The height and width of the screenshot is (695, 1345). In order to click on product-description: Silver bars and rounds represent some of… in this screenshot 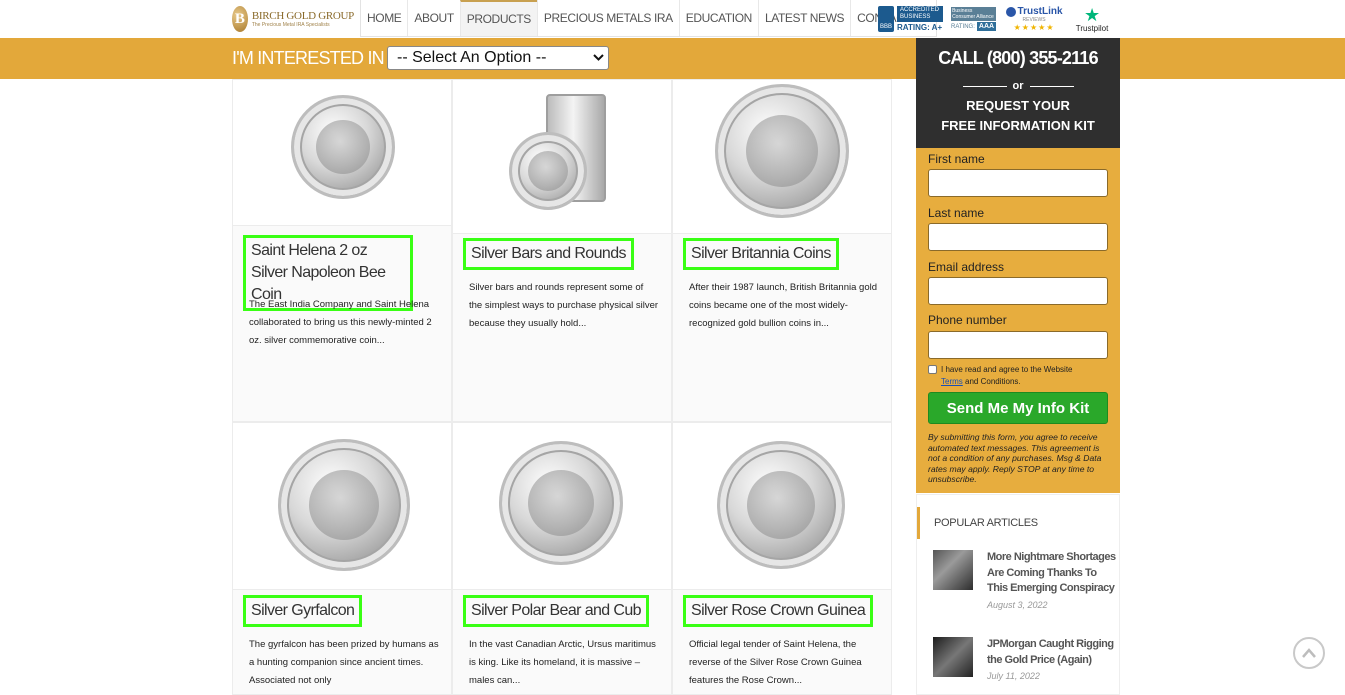, I will do `click(564, 305)`.